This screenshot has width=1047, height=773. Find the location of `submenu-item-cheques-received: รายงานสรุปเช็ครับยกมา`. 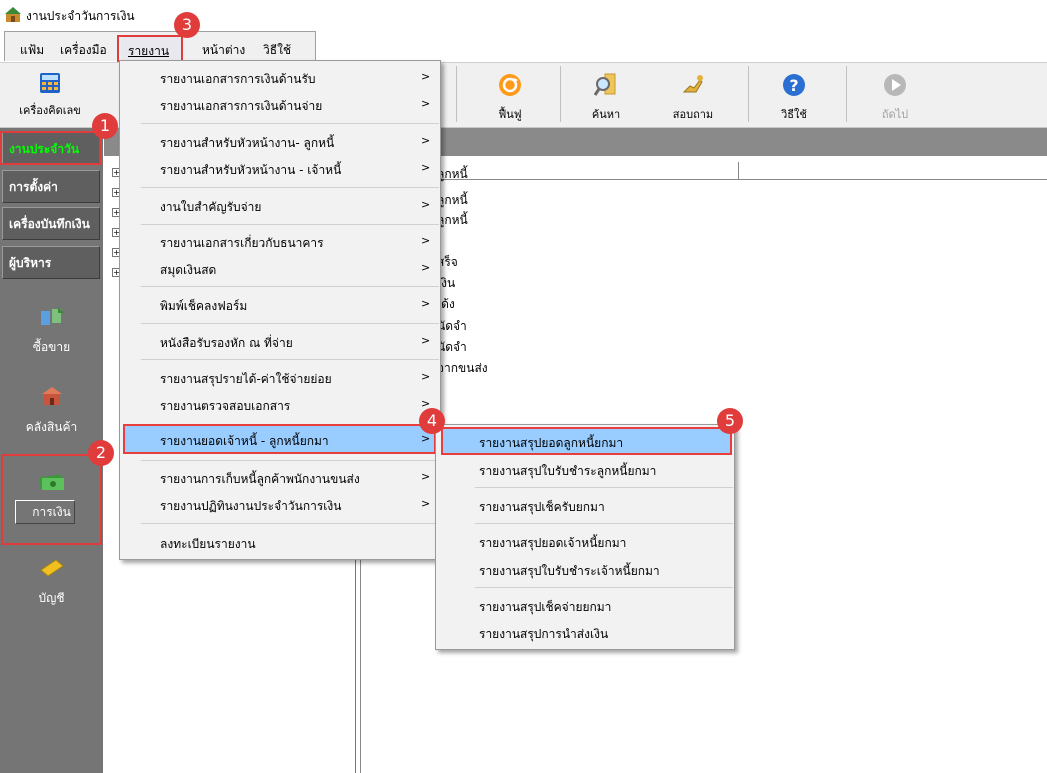

submenu-item-cheques-received: รายงานสรุปเช็ครับยกมา is located at coordinates (542, 507).